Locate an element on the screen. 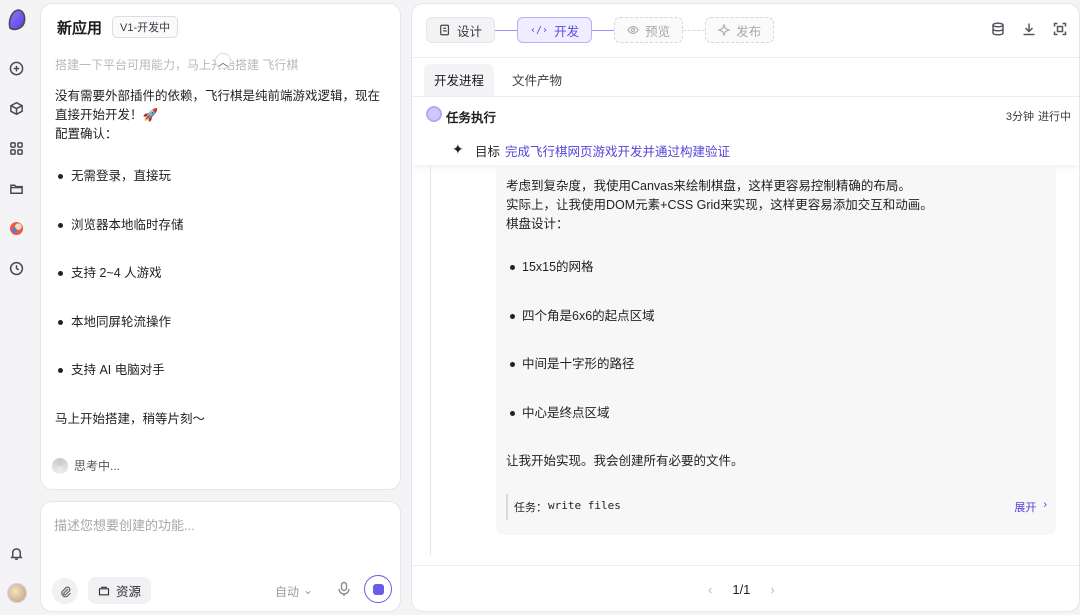 Image resolution: width=1080 pixels, height=615 pixels. attach-button is located at coordinates (65, 591).